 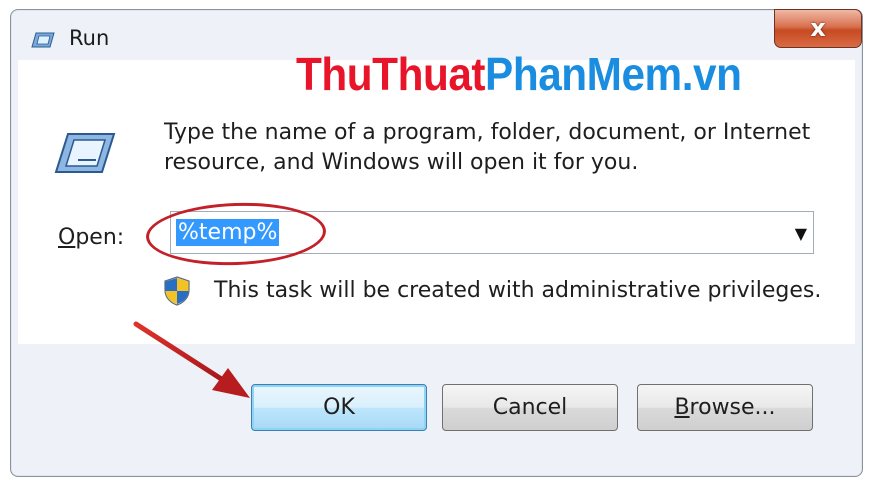 What do you see at coordinates (801, 233) in the screenshot?
I see `chevron-down-icon: ▼` at bounding box center [801, 233].